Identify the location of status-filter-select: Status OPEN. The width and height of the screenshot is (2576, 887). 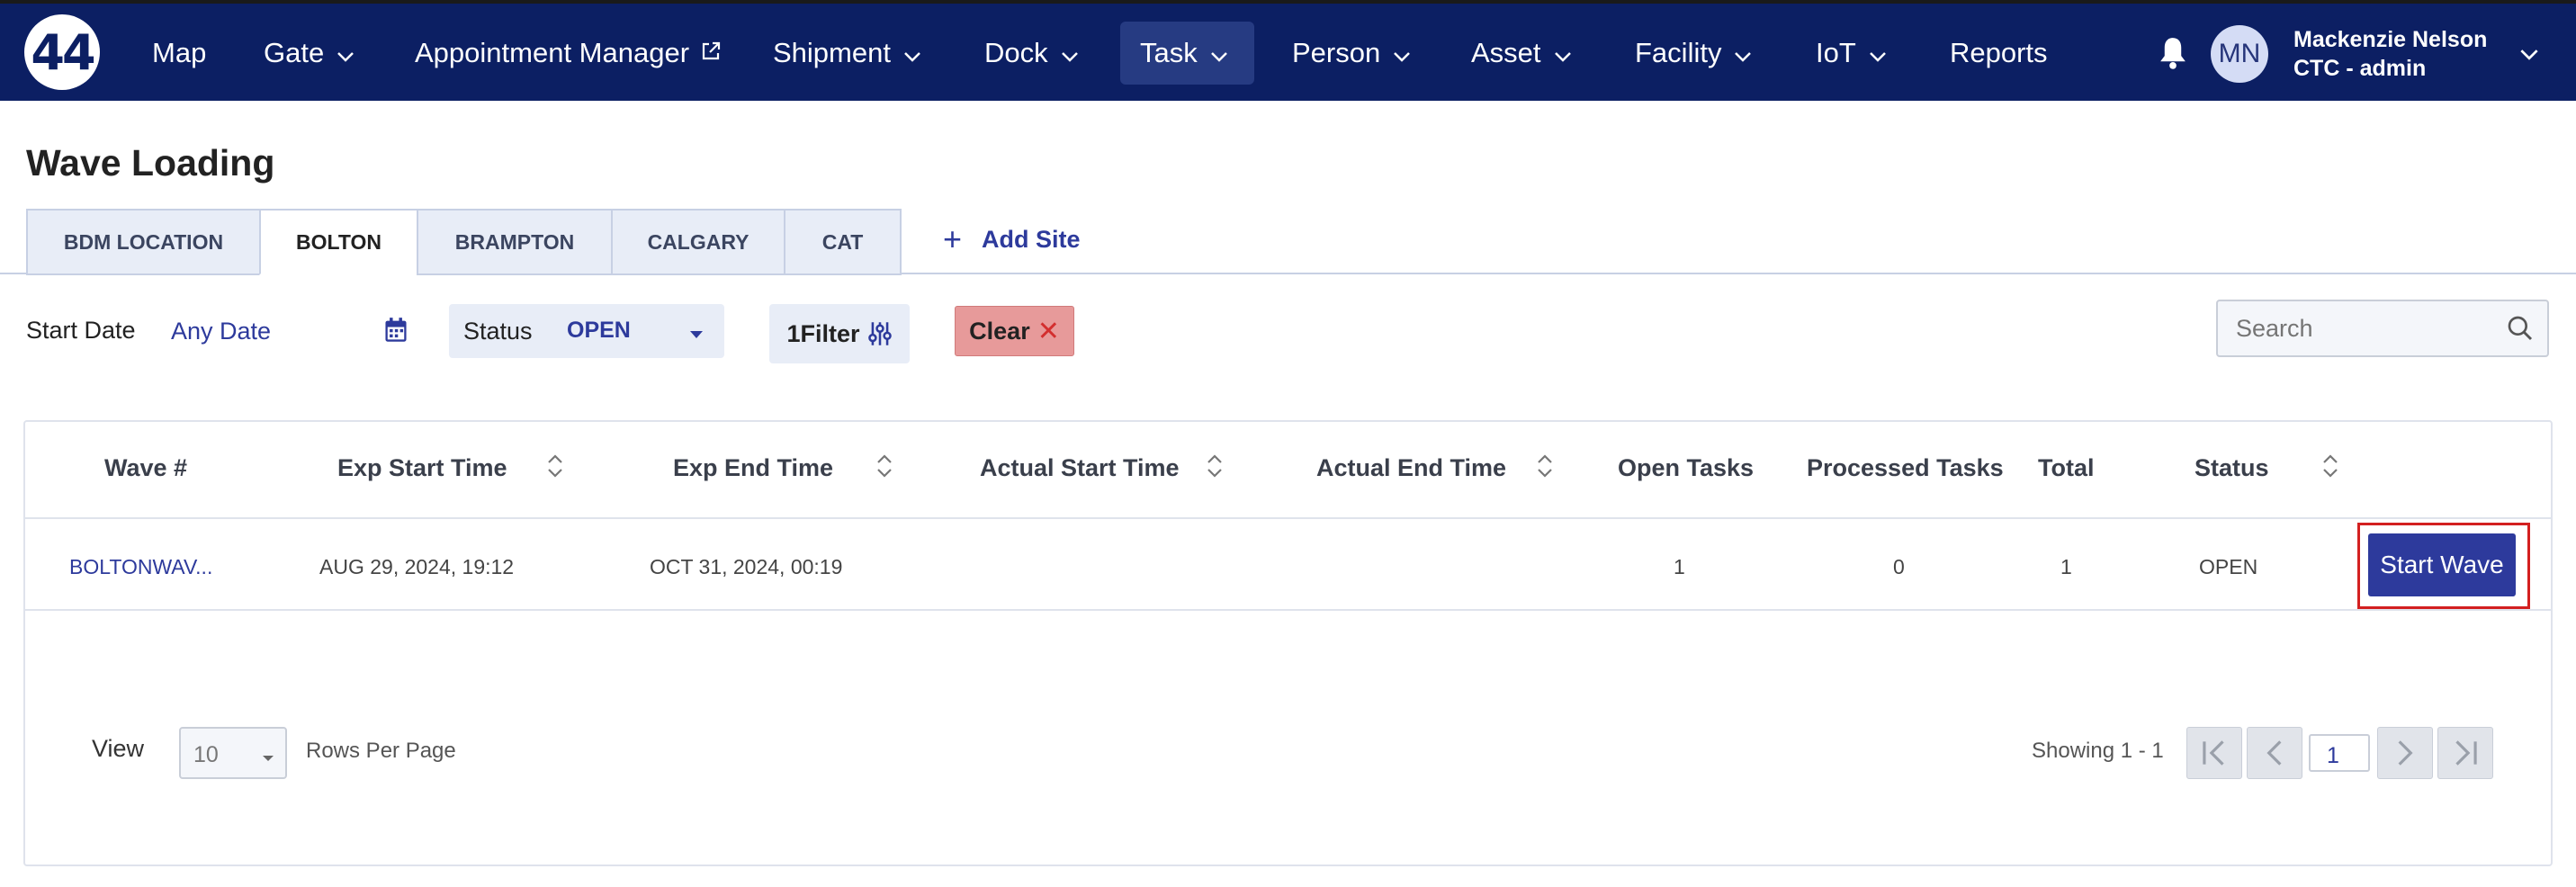
(587, 331).